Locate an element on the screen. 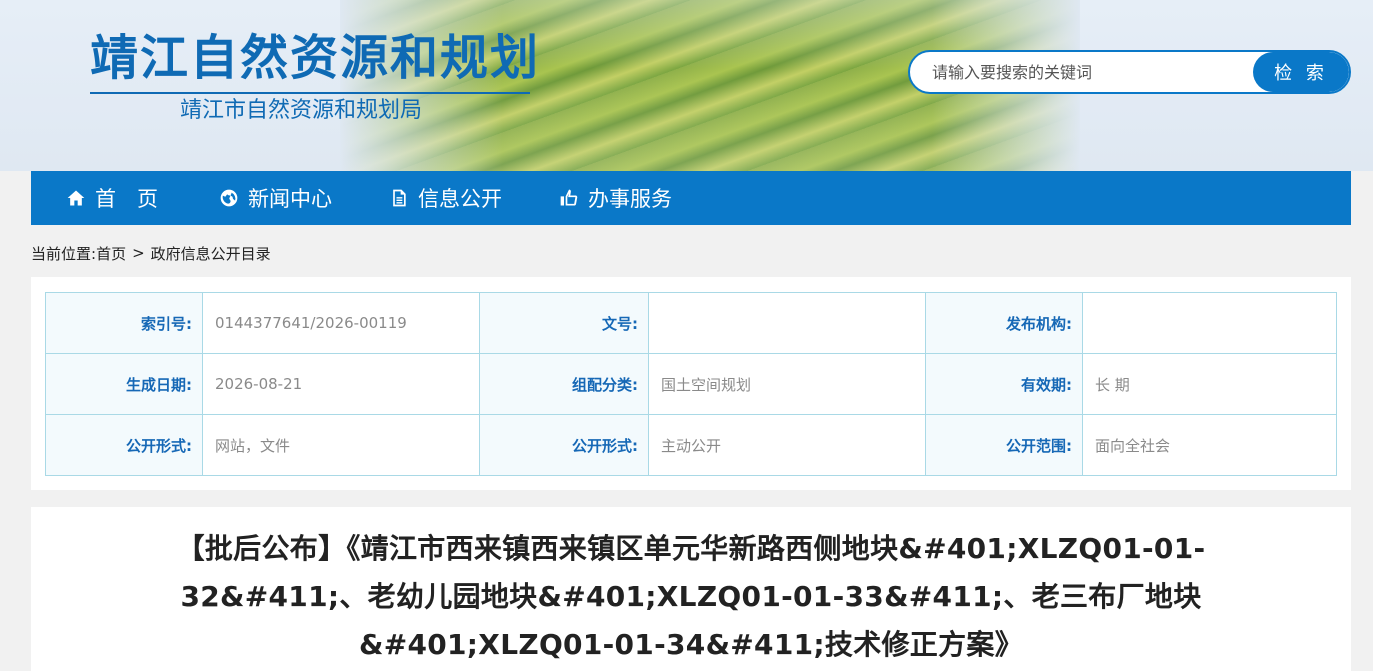 This screenshot has height=671, width=1373. breadcrumb: 当前位置: 首页 > 政府信息公开目录 is located at coordinates (151, 253).